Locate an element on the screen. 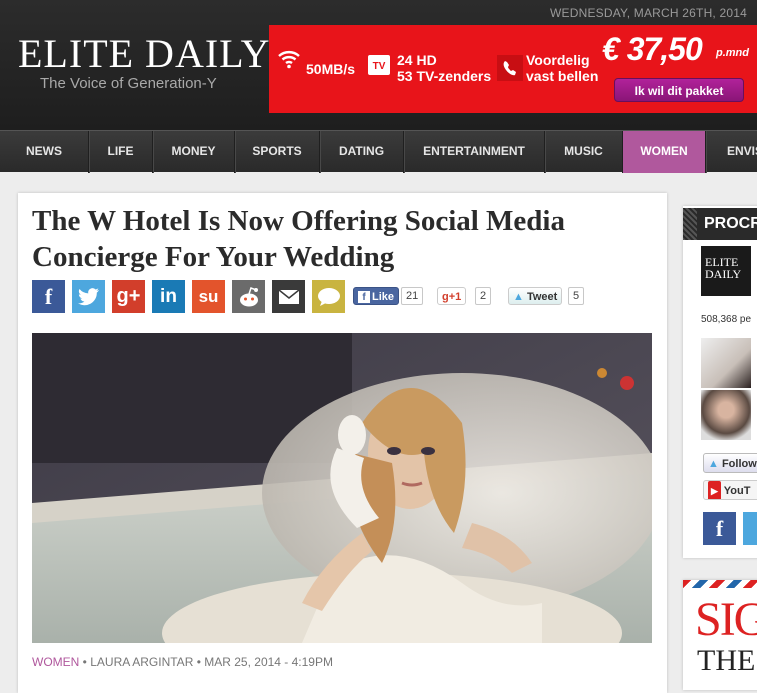 The height and width of the screenshot is (693, 757). stumbleupon-glyph: su is located at coordinates (208, 296).